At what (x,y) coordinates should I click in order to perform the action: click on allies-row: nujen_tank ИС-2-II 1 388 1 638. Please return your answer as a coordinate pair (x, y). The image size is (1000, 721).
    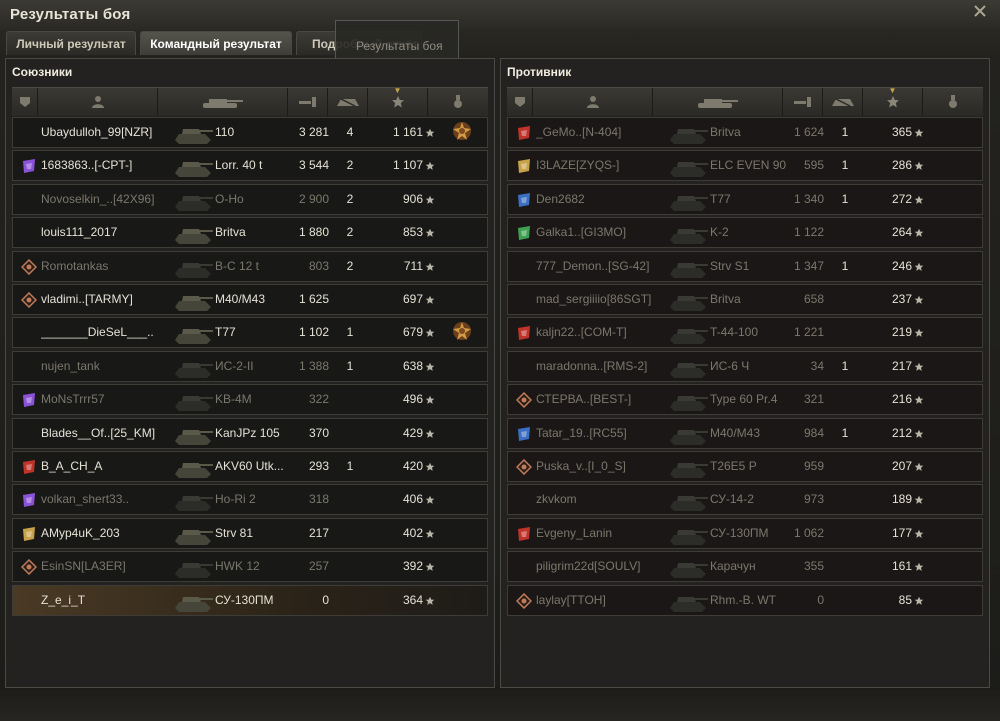
    Looking at the image, I should click on (250, 366).